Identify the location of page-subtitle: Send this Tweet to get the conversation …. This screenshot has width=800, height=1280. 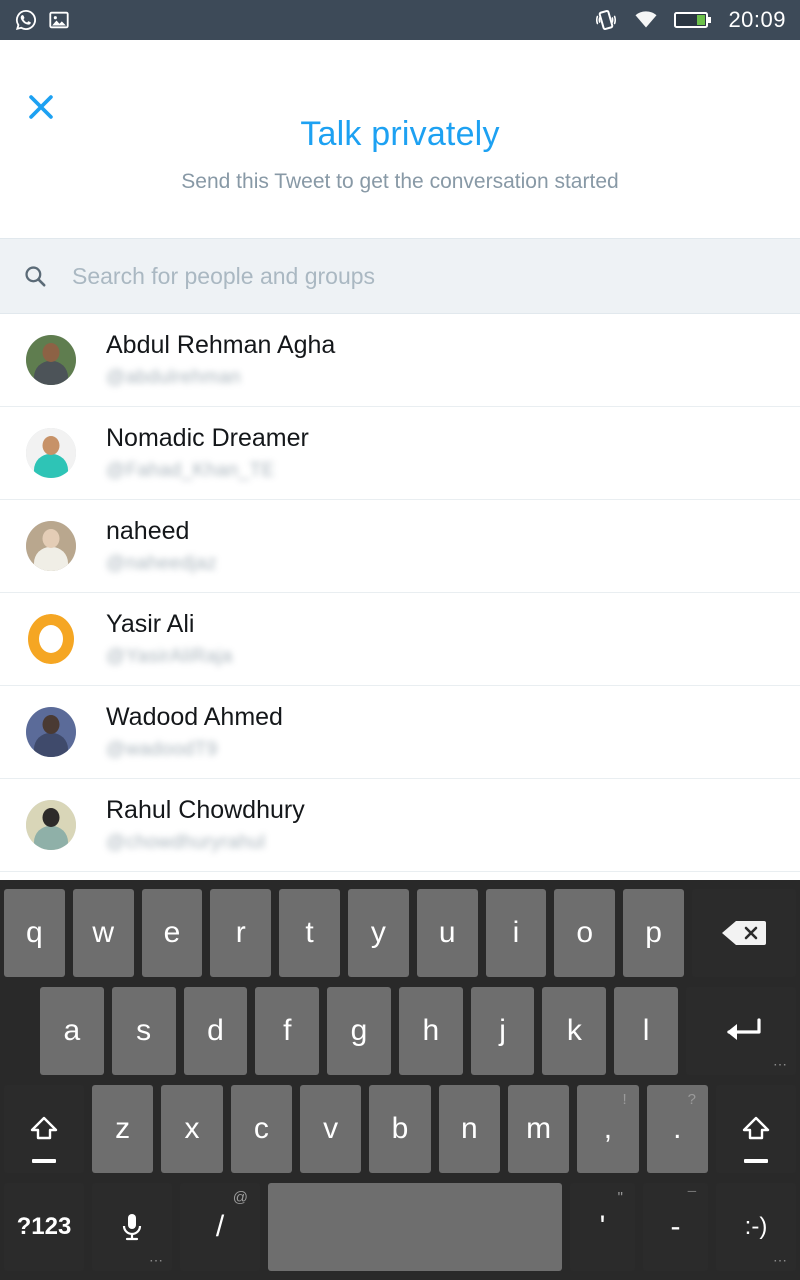
(400, 181).